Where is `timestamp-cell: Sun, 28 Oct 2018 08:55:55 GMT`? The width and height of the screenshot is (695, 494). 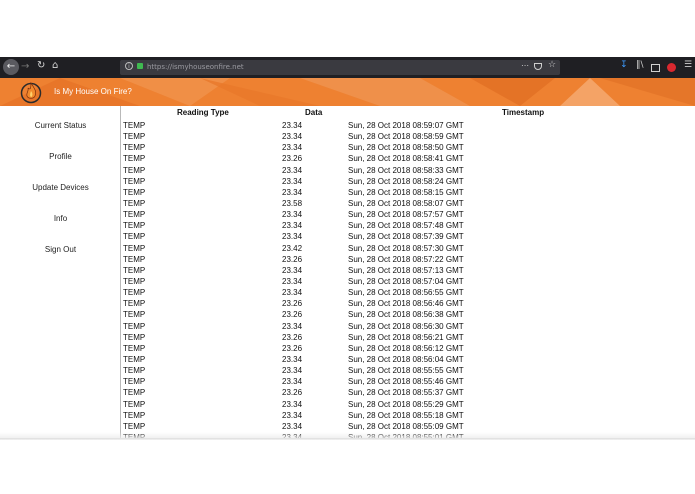 timestamp-cell: Sun, 28 Oct 2018 08:55:55 GMT is located at coordinates (406, 371).